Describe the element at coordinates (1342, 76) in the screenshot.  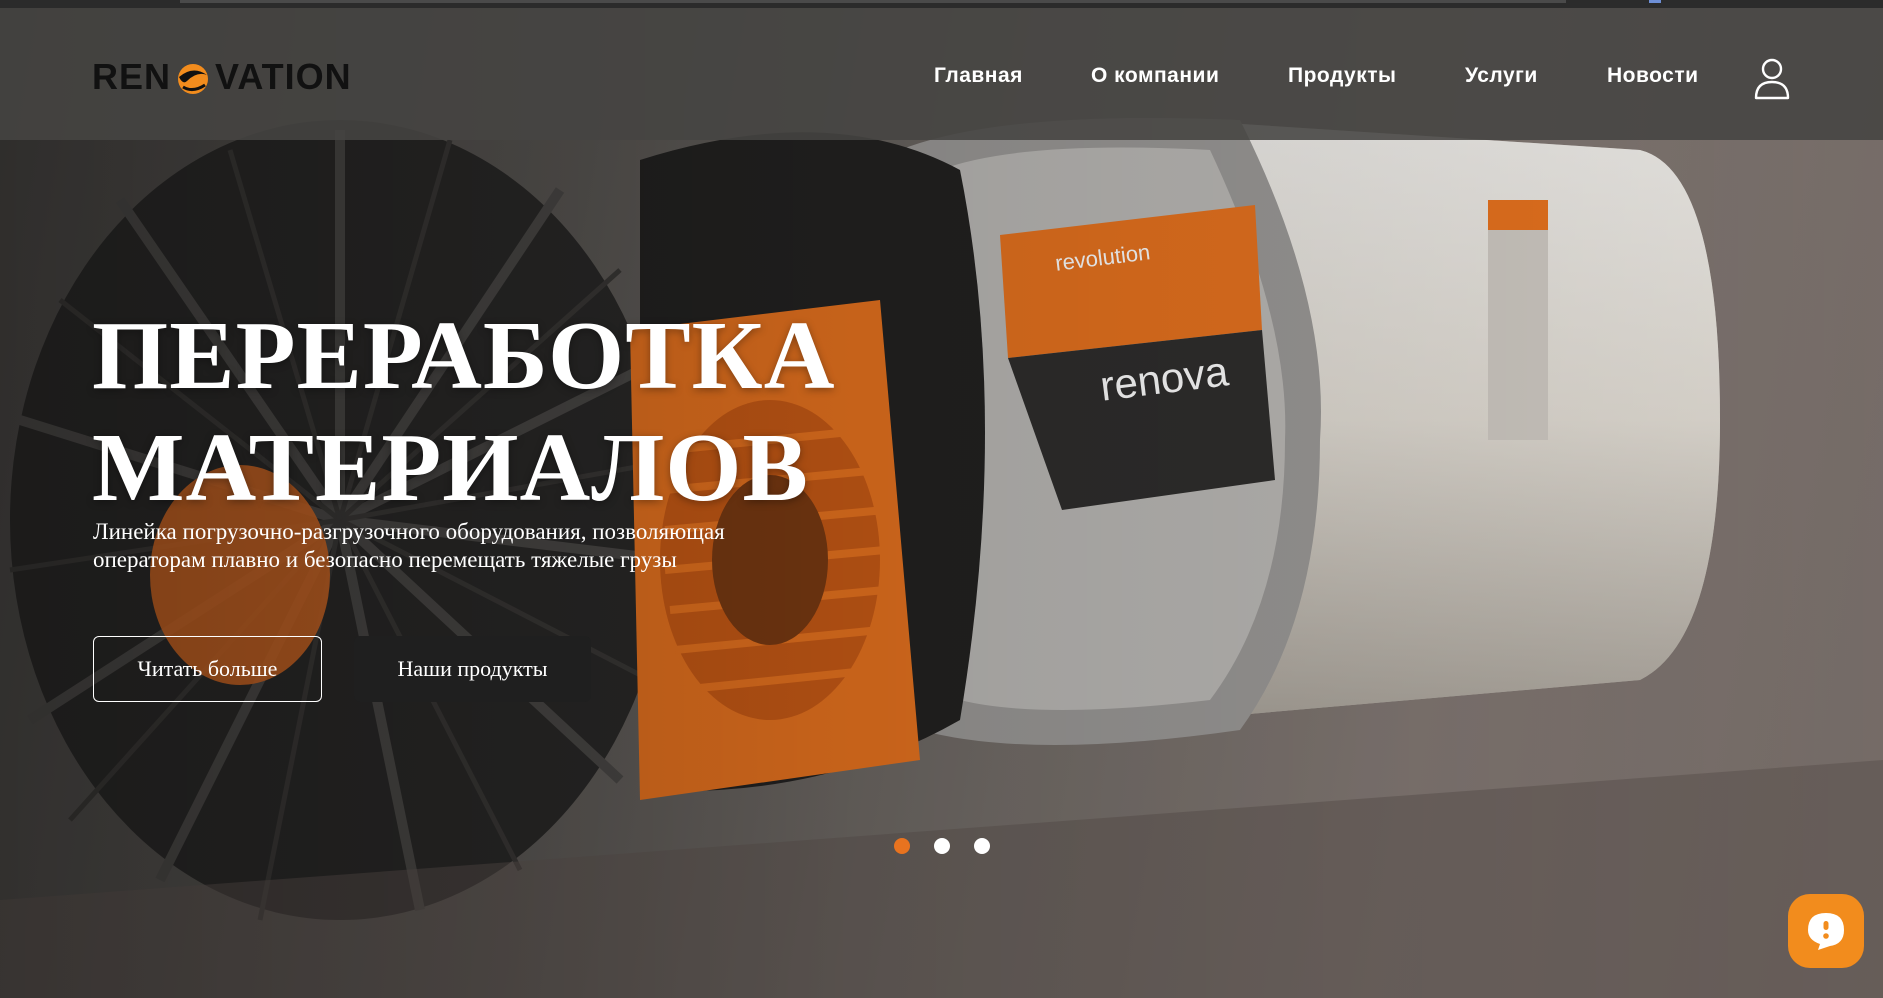
I see `nav-item-products: Продукты` at that location.